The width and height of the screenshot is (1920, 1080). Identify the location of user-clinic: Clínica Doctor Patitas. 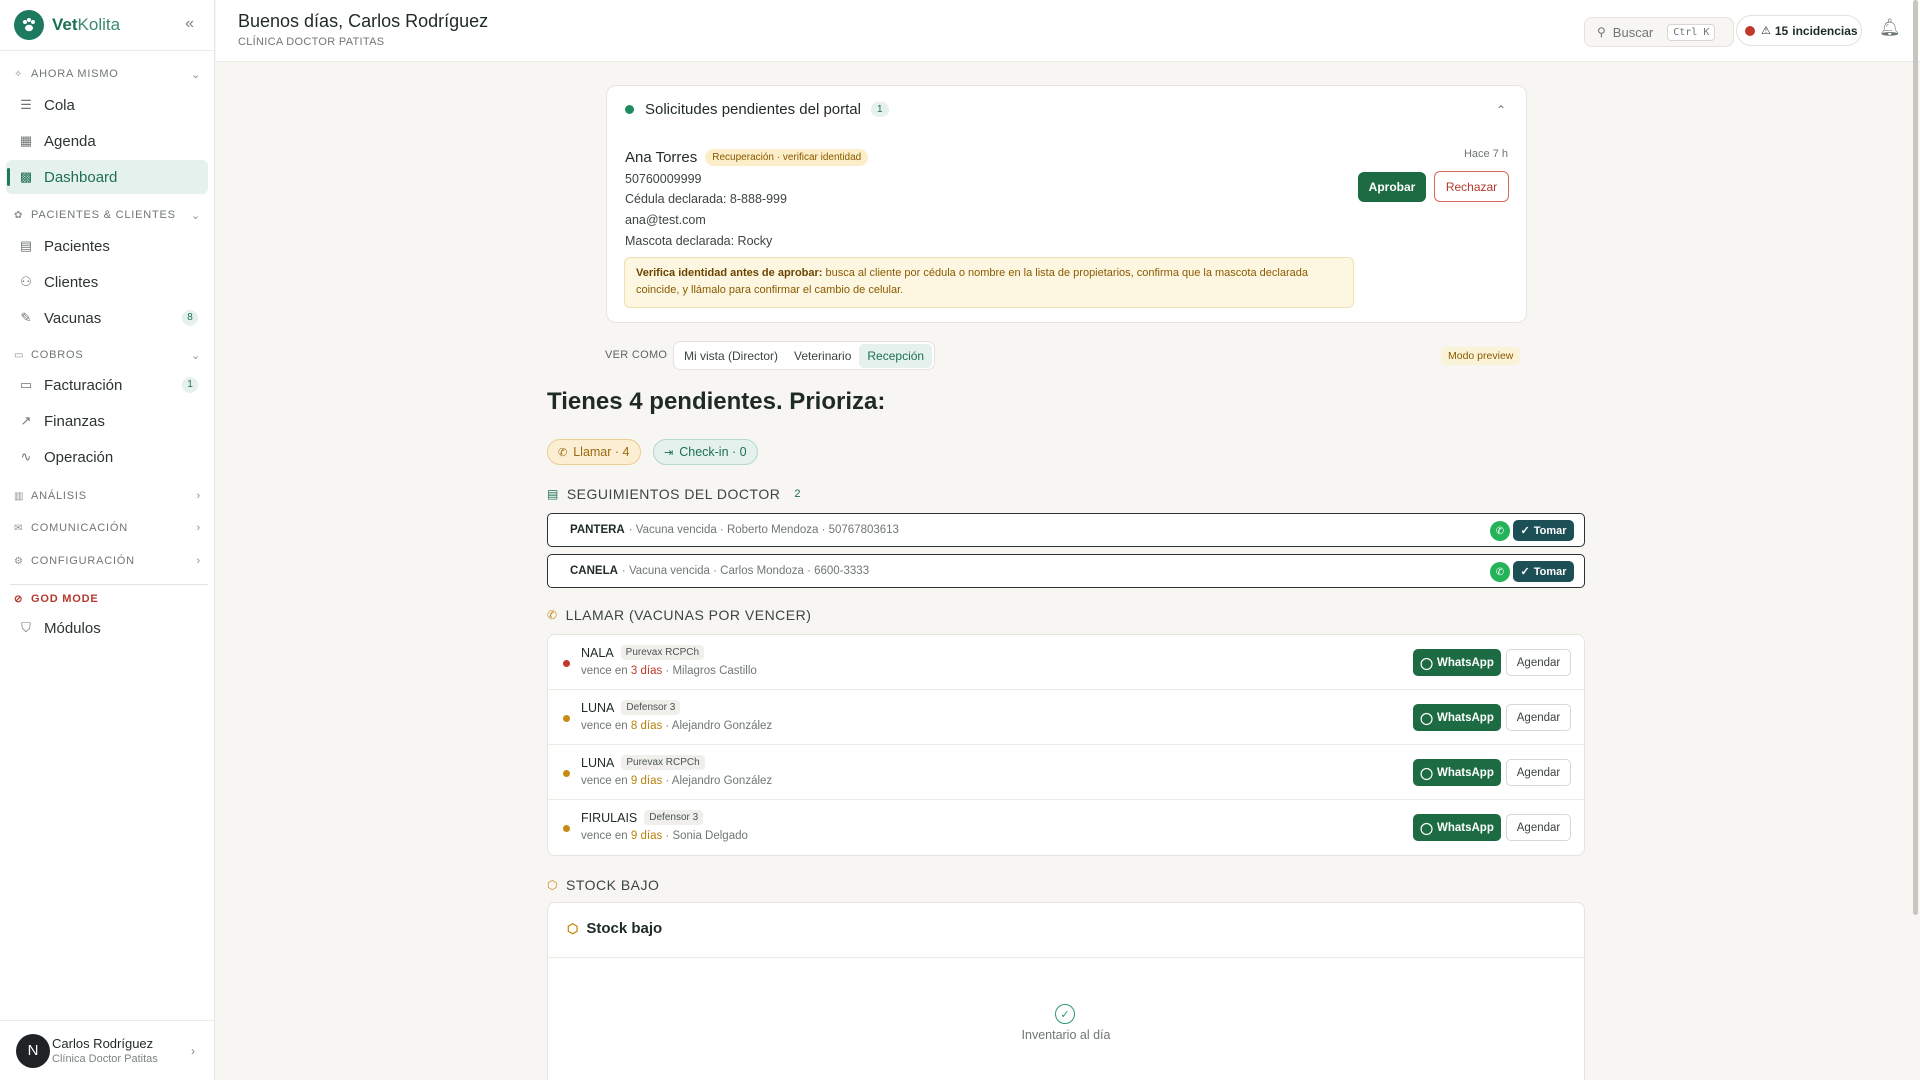
(105, 1059).